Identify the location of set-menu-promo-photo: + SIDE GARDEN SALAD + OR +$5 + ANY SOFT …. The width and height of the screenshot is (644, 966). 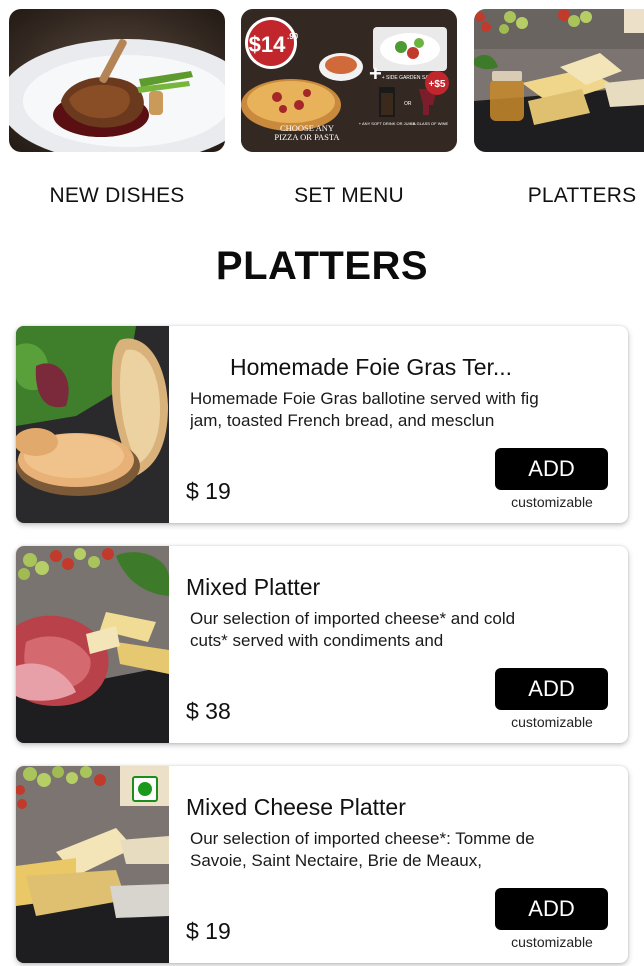
(349, 80).